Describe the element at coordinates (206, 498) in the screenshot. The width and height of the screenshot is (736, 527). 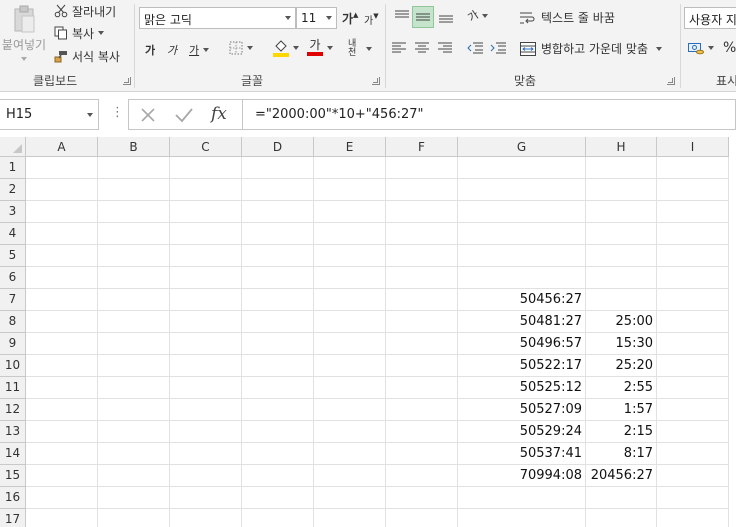
I see `cell-c16` at that location.